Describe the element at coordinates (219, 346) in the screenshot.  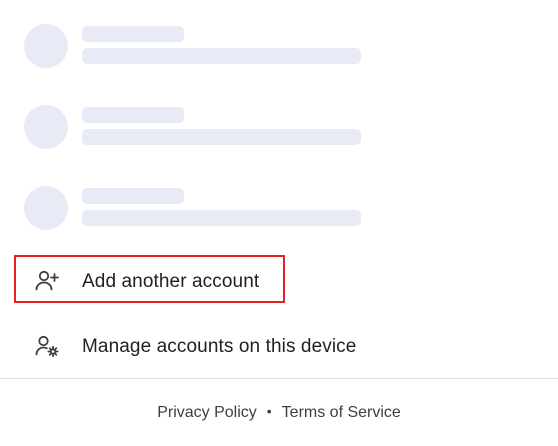
I see `manage-accounts-label: Manage accounts on this device` at that location.